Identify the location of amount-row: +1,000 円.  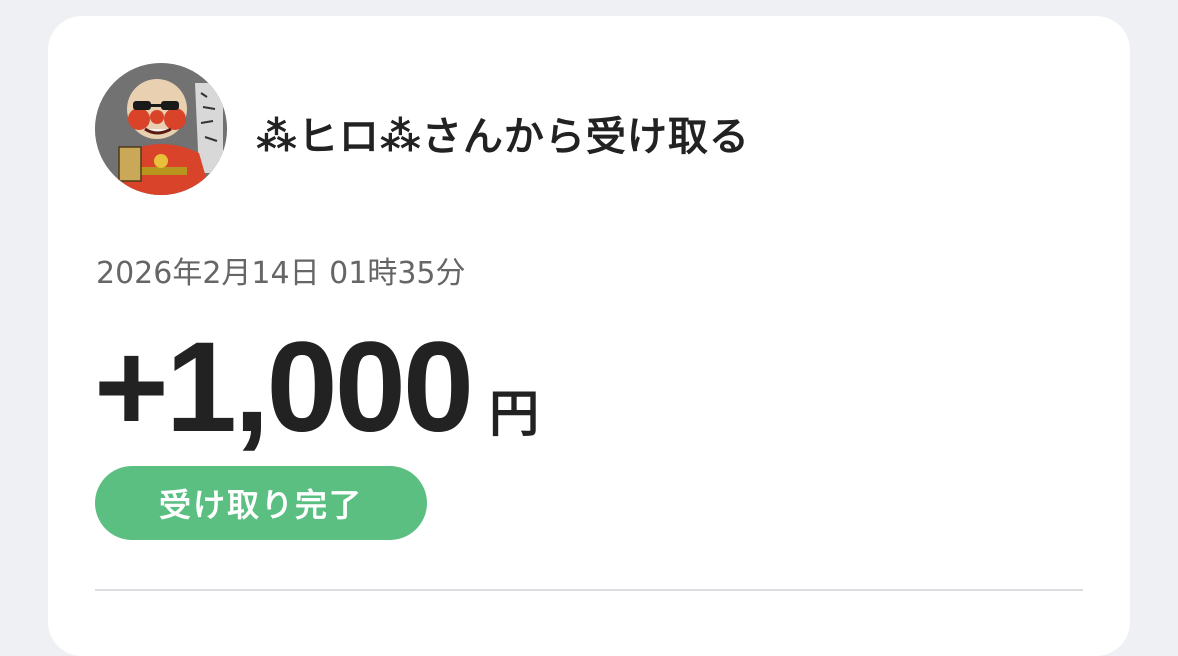
(316, 387).